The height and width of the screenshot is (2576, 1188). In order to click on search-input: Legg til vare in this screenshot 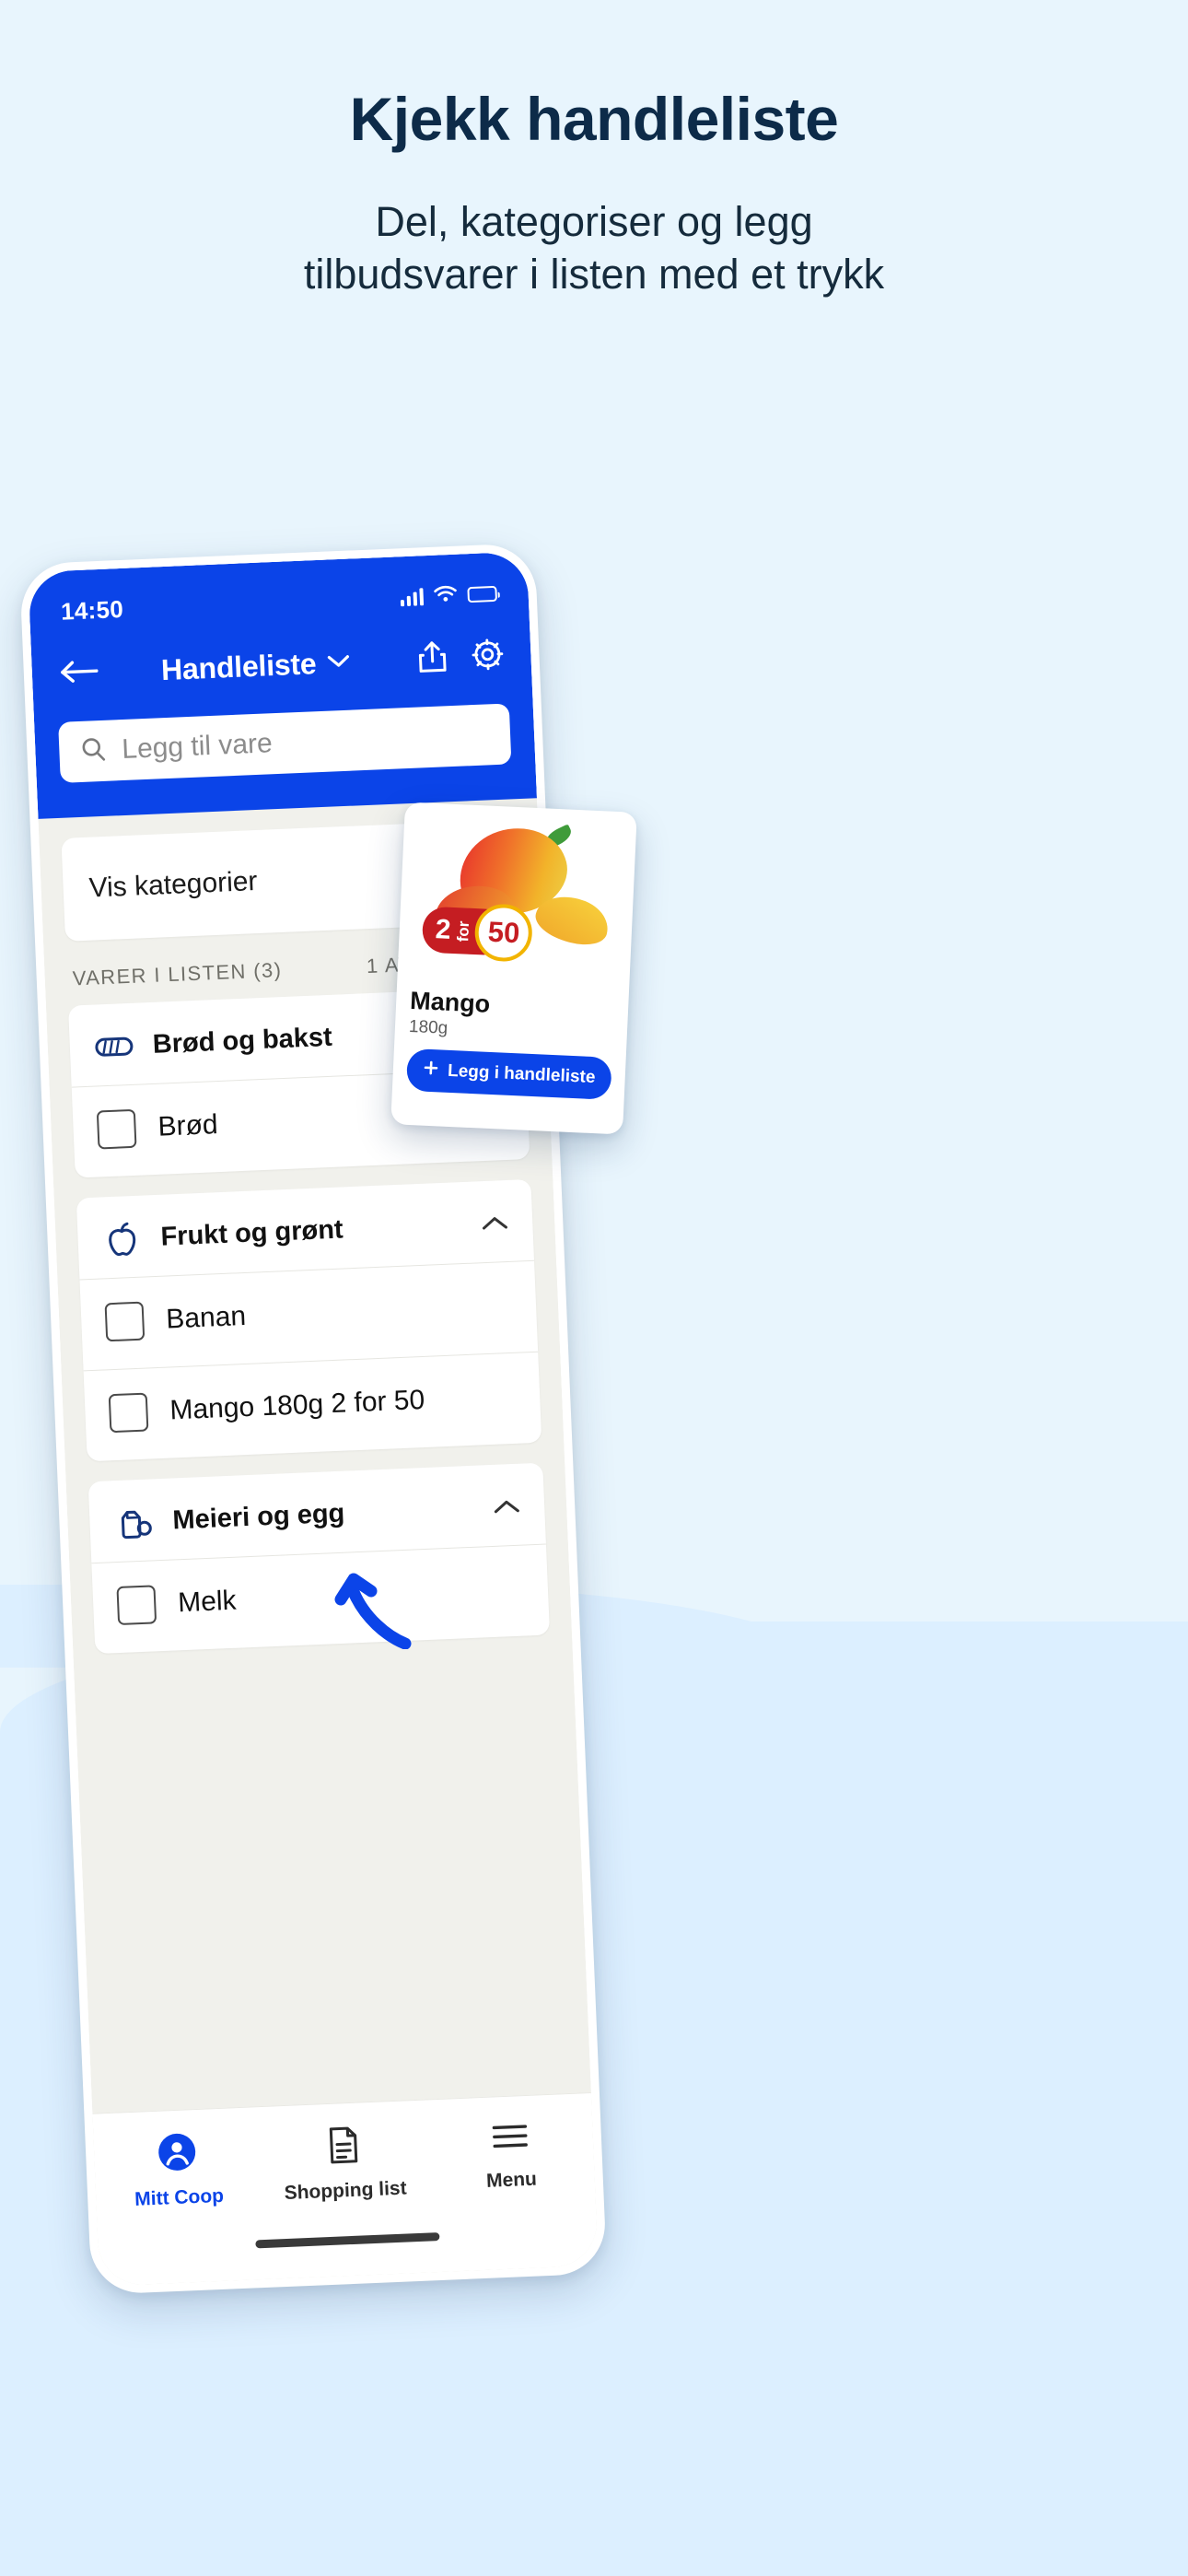, I will do `click(285, 743)`.